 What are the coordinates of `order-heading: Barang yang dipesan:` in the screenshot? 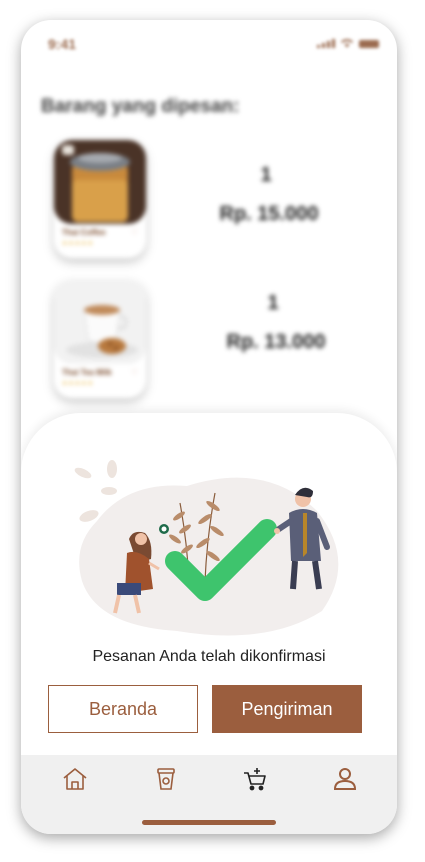 It's located at (140, 106).